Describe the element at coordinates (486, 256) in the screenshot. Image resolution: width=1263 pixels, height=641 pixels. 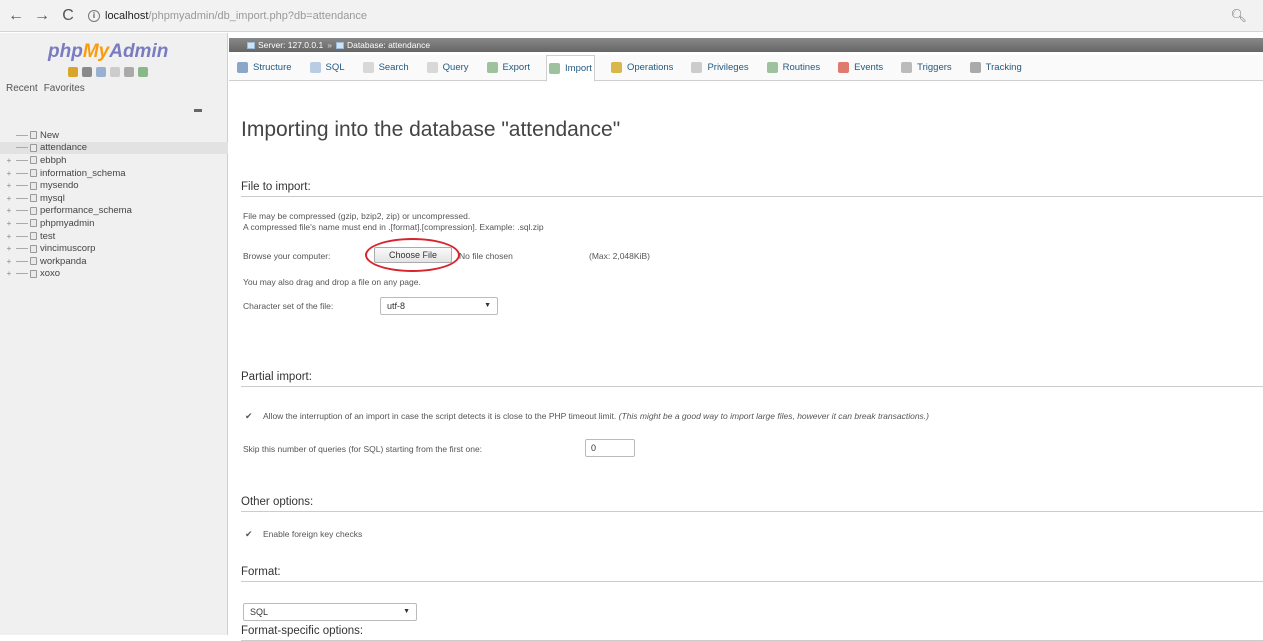
I see `no-file-text: No file chosen` at that location.